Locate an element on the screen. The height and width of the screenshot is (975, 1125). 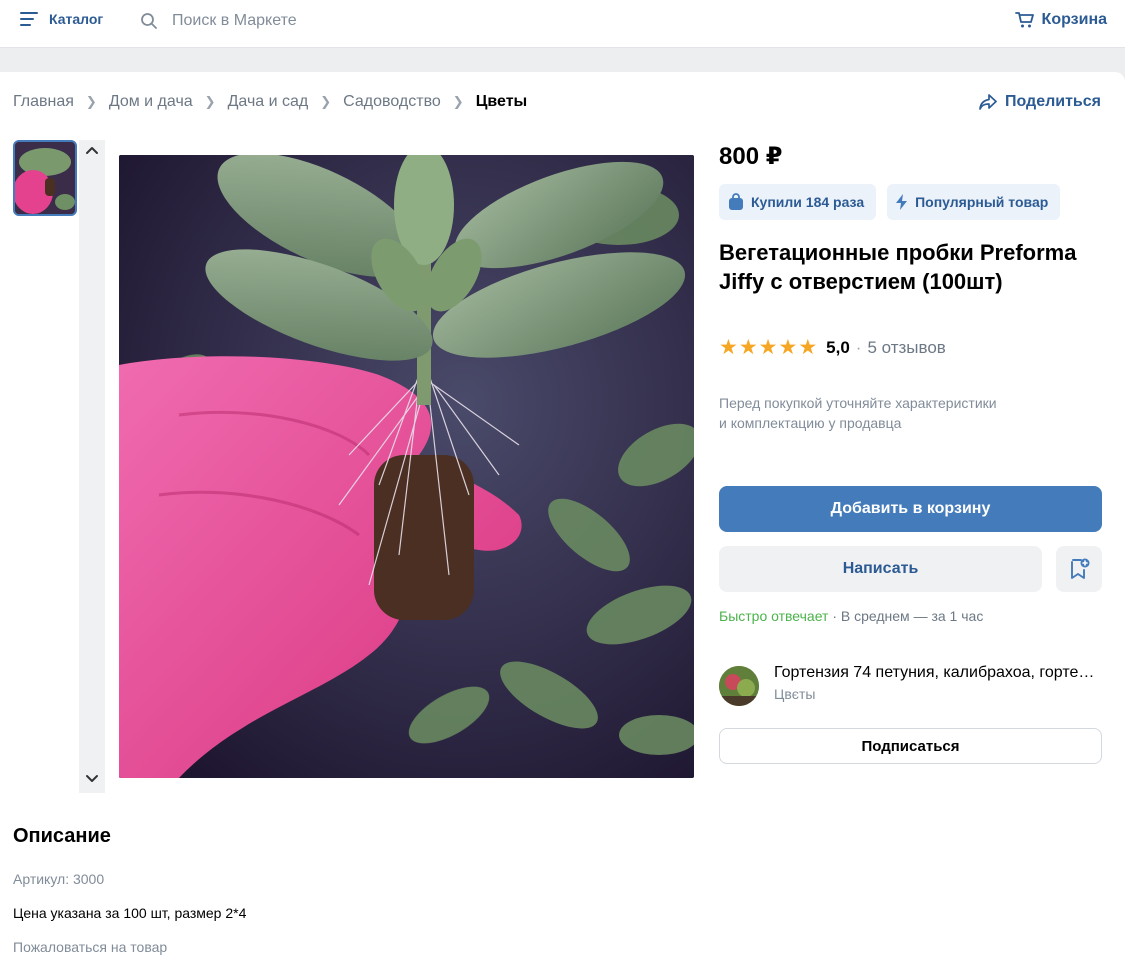
avatar is located at coordinates (739, 686).